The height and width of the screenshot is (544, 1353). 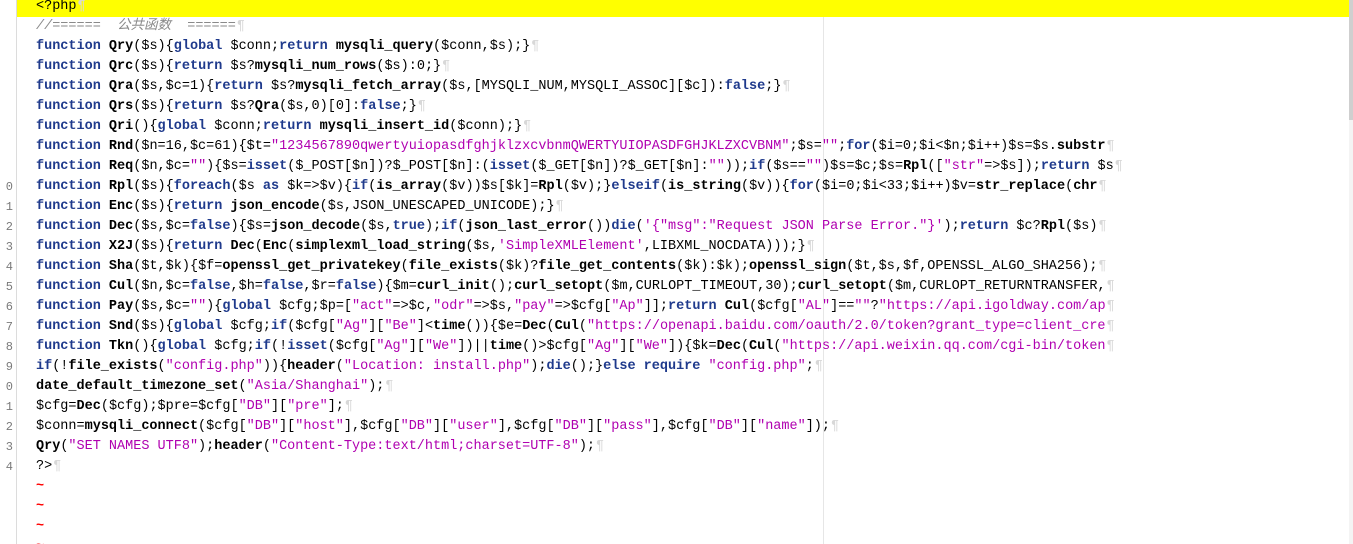 I want to click on code-token: time, so click(x=506, y=346).